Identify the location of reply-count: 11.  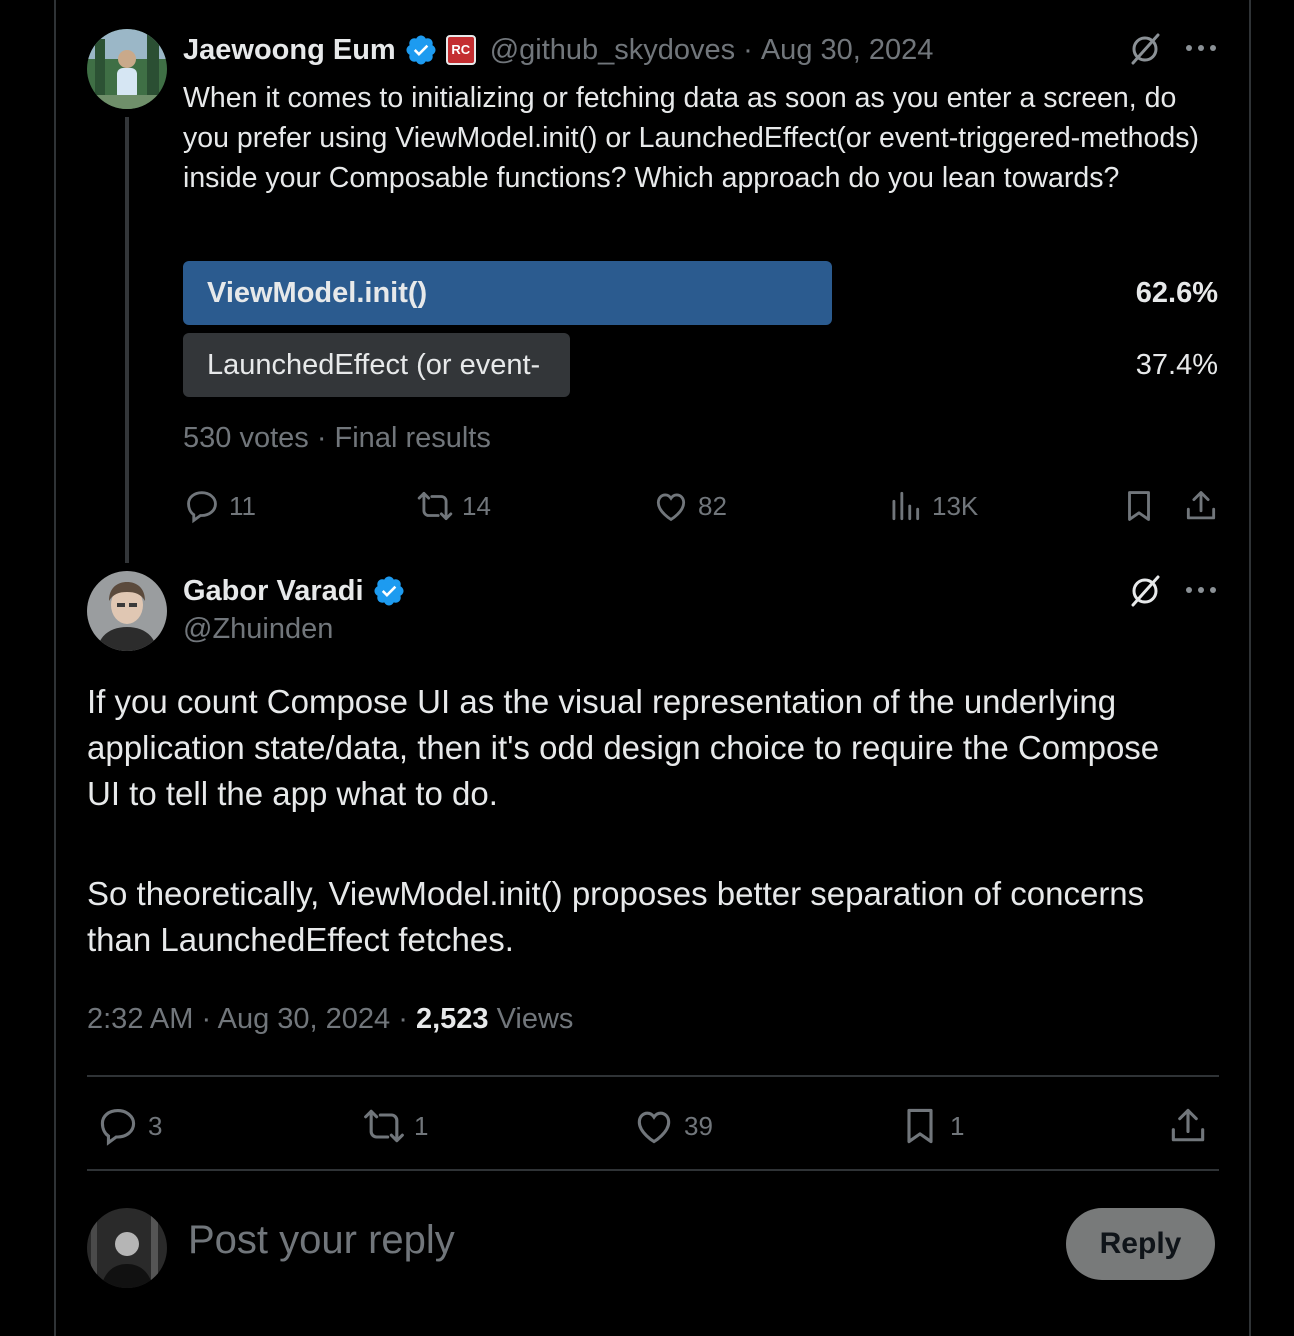
(242, 505).